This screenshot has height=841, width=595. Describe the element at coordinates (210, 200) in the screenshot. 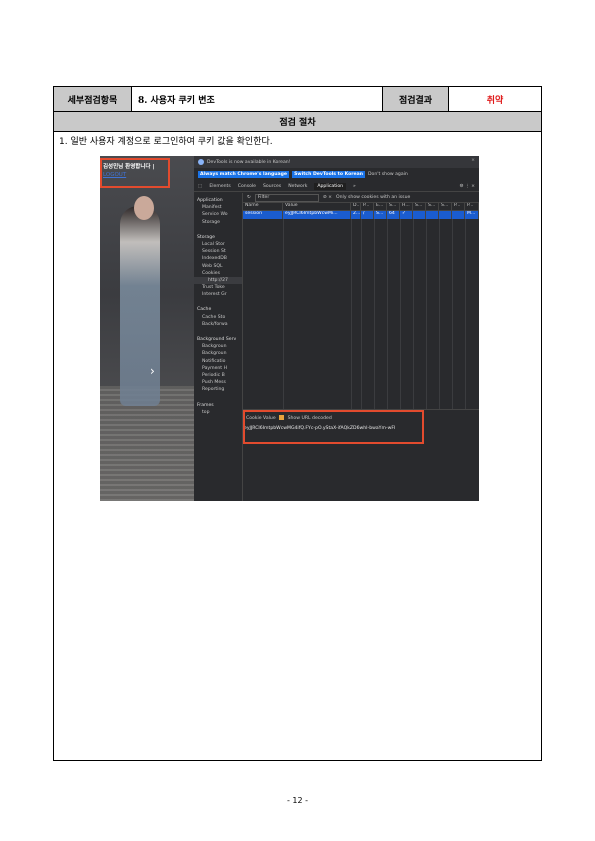

I see `sidebar-head-application: Application` at that location.